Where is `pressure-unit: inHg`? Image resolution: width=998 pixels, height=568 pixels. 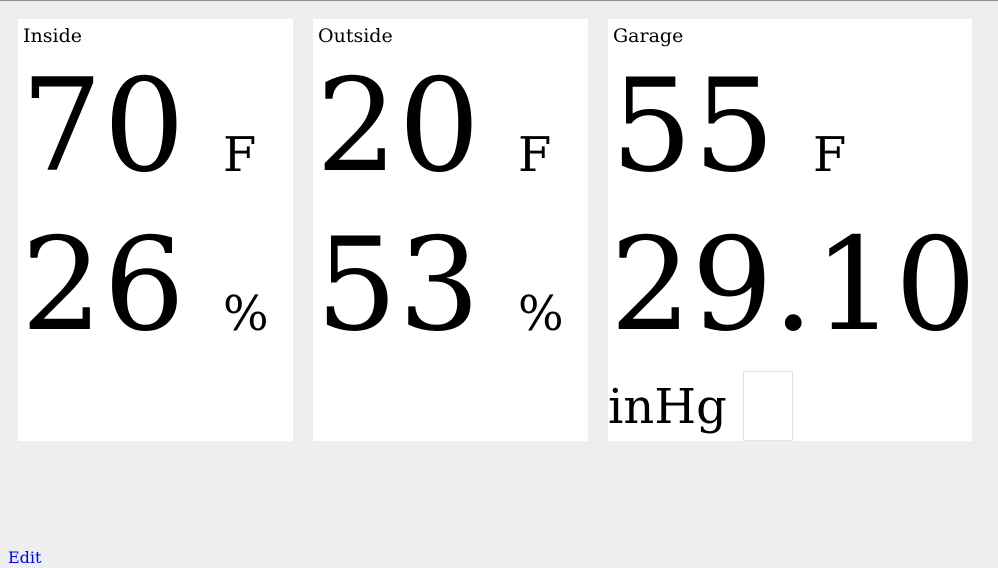
pressure-unit: inHg is located at coordinates (667, 407).